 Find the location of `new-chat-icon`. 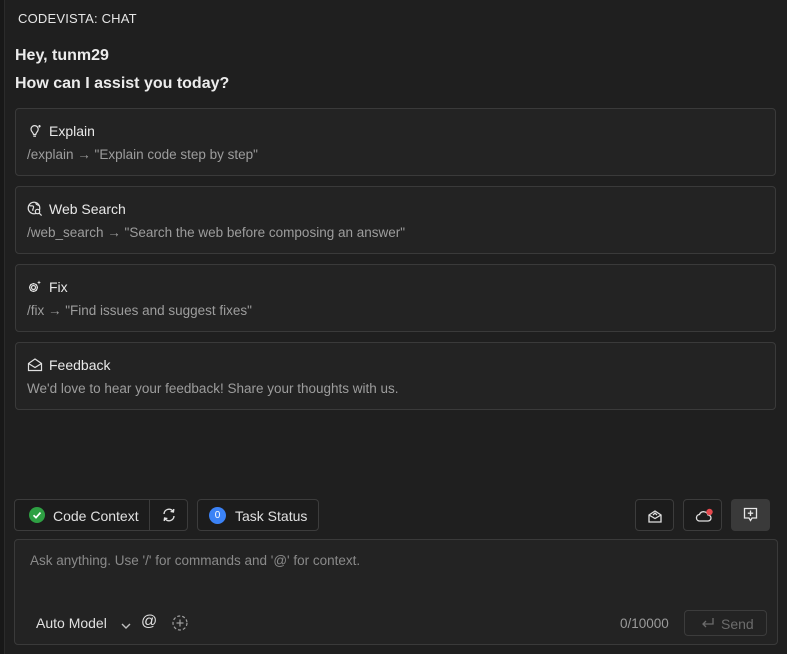

new-chat-icon is located at coordinates (750, 514).